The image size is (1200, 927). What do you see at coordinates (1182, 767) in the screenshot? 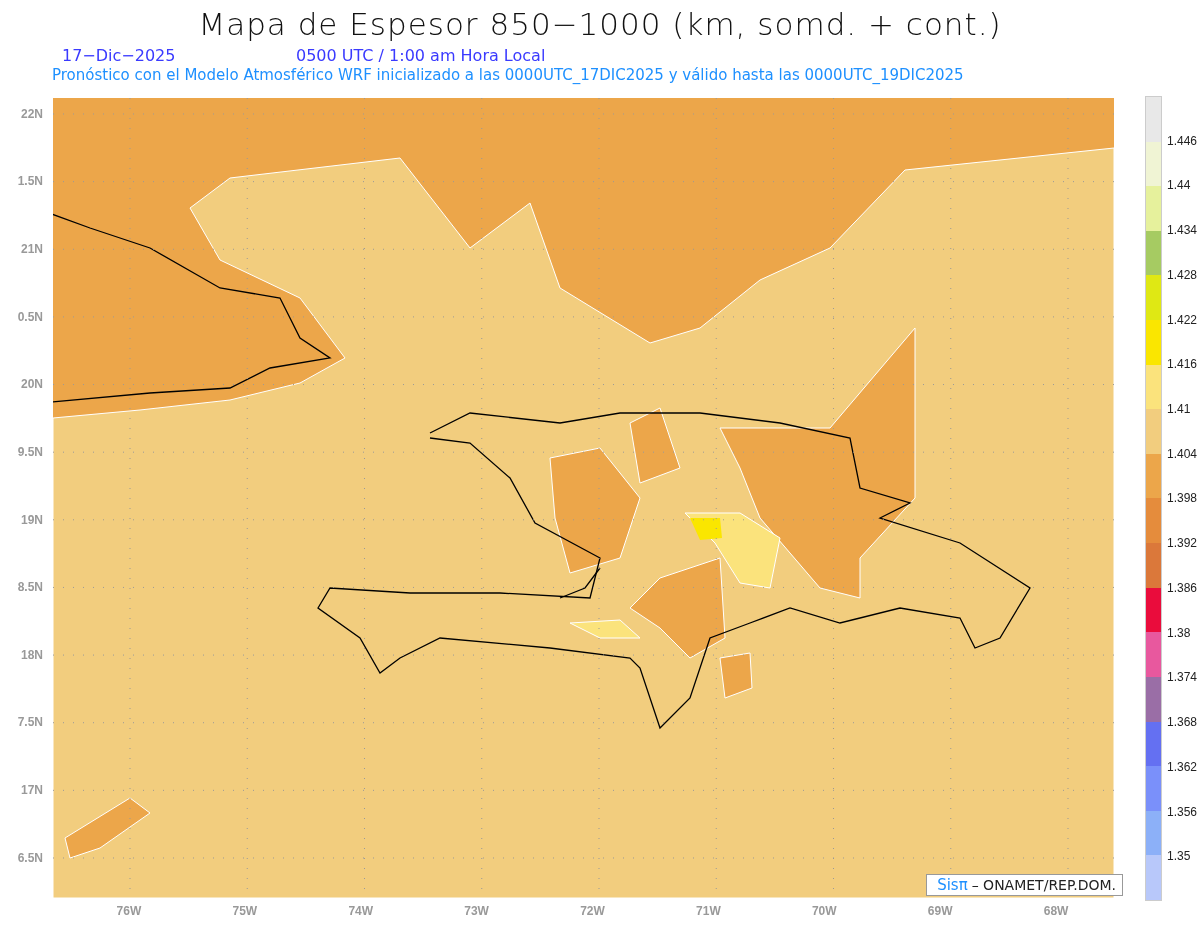
I see `colorbar-label: 1.362` at bounding box center [1182, 767].